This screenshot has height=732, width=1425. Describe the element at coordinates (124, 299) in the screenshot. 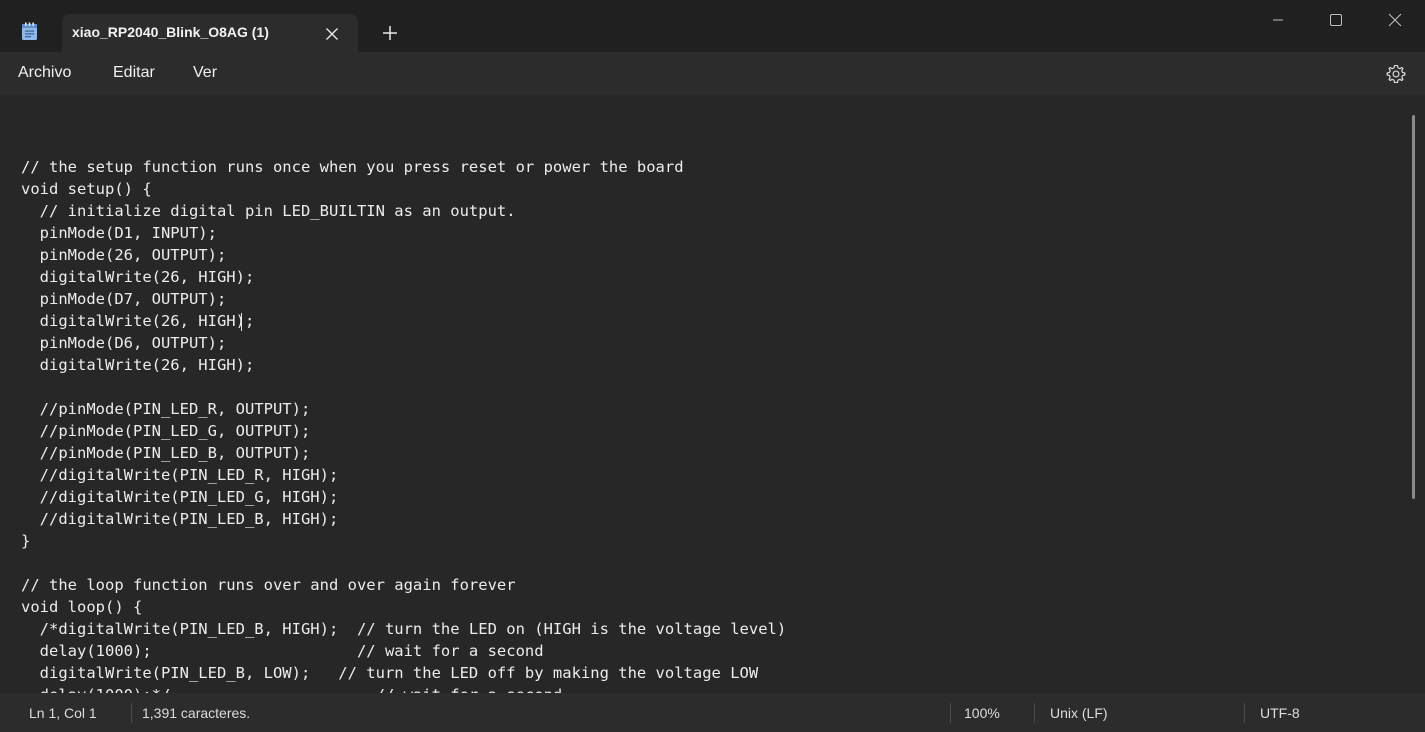

I see `code-line: pinMode(D7, OUTPUT);` at that location.